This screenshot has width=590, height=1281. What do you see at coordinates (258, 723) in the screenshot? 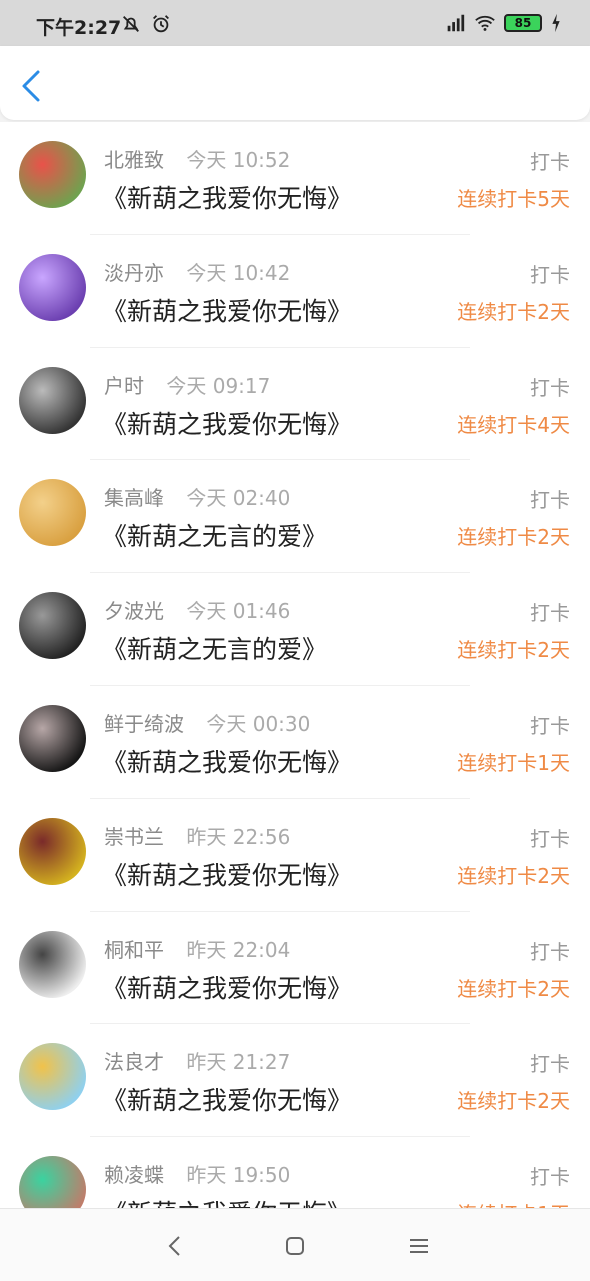
I see `checkin-time: 今天 00:30` at bounding box center [258, 723].